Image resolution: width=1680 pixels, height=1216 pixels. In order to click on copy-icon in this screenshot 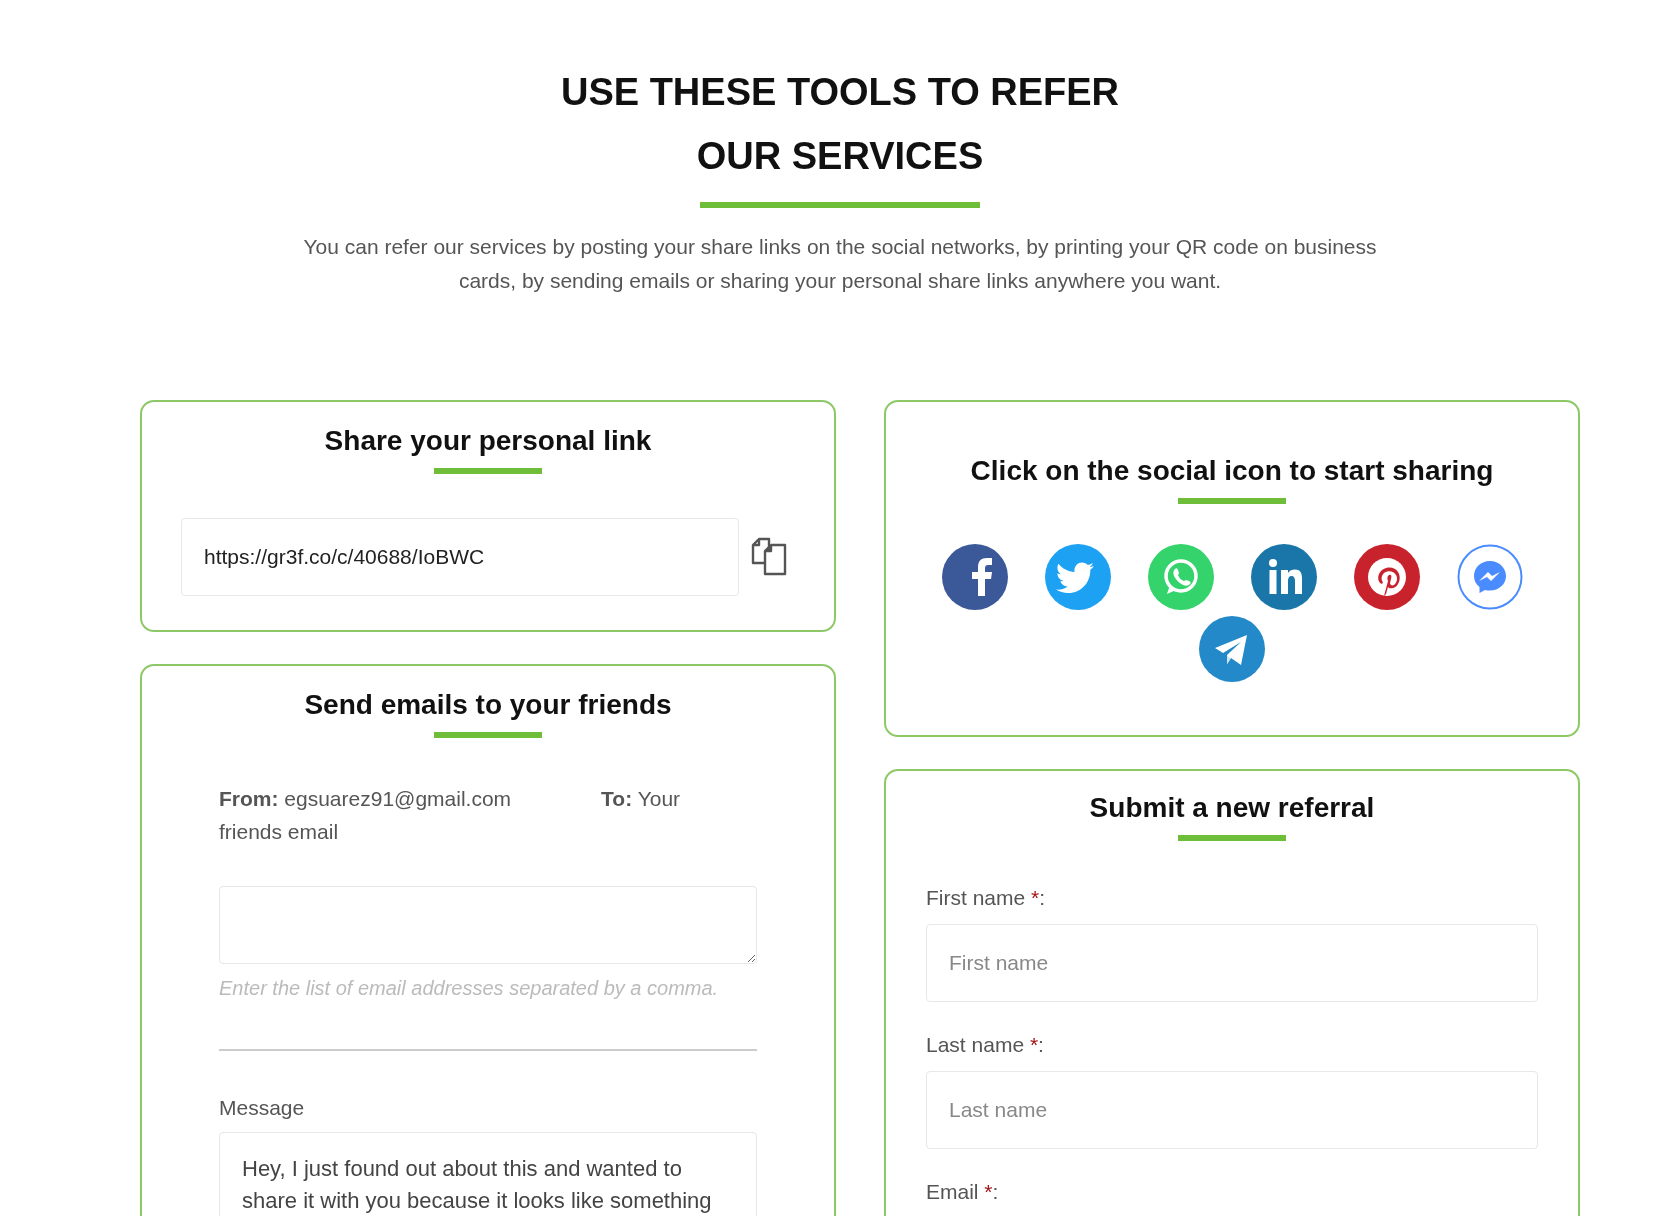, I will do `click(769, 556)`.